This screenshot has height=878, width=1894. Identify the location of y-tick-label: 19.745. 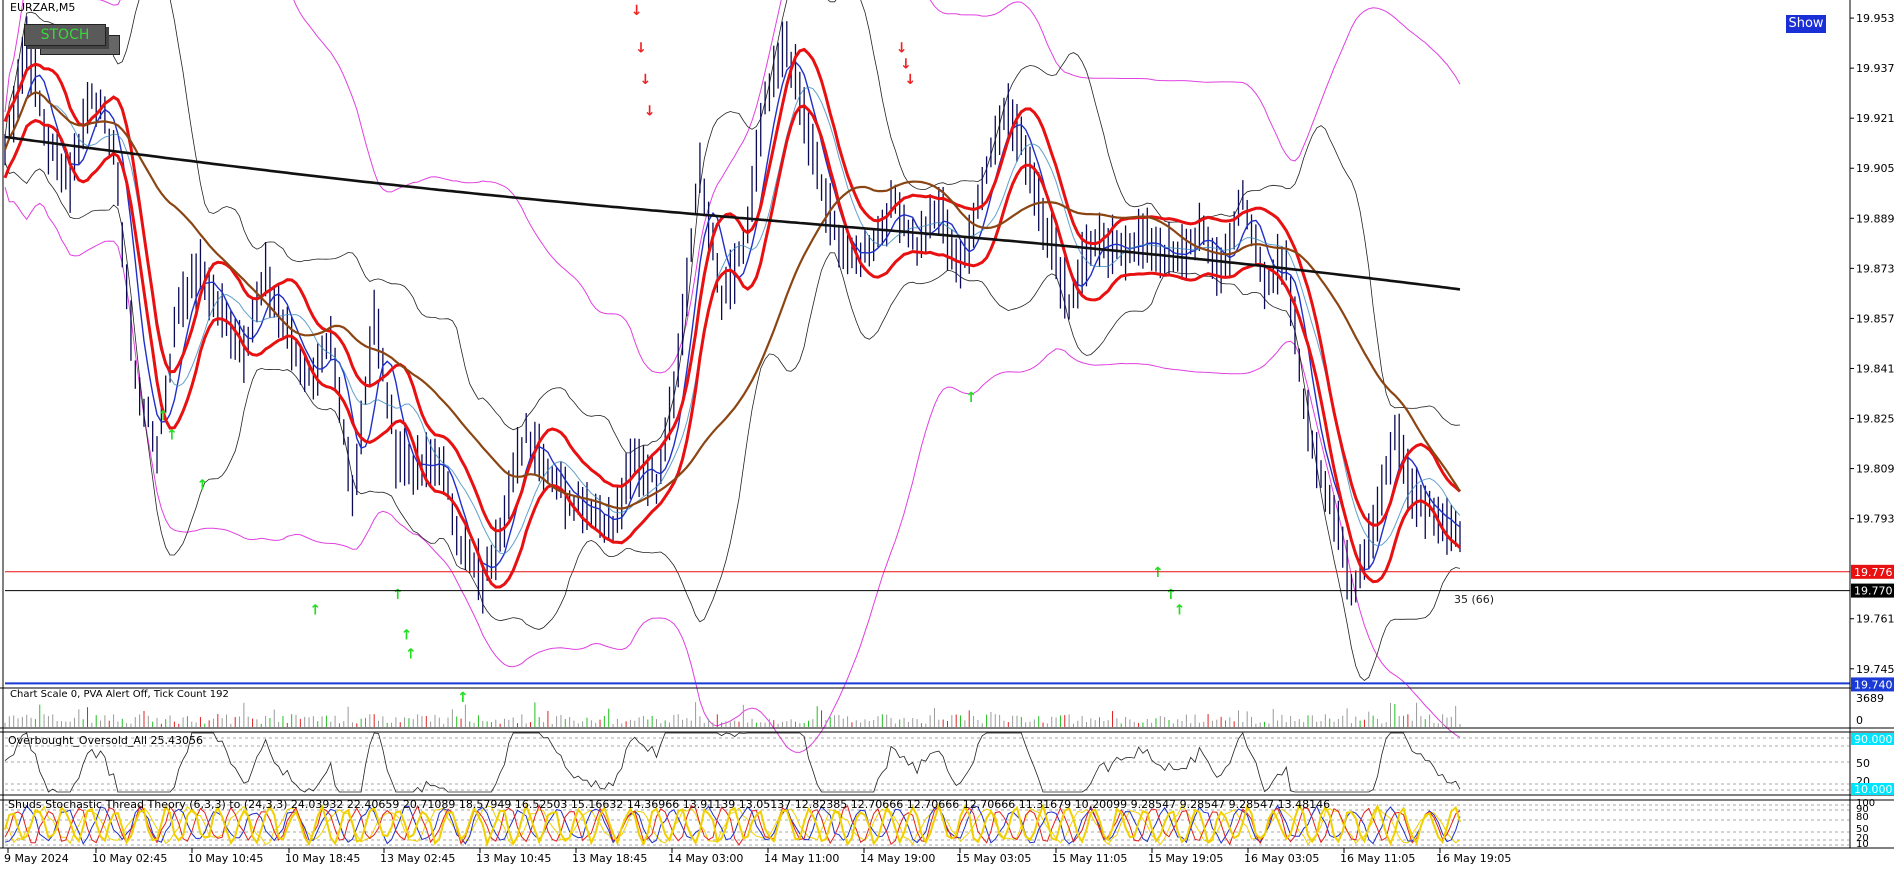
(1875, 669).